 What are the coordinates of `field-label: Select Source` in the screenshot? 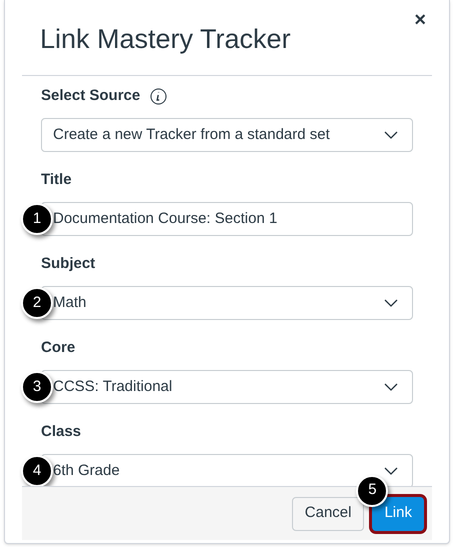 It's located at (90, 96).